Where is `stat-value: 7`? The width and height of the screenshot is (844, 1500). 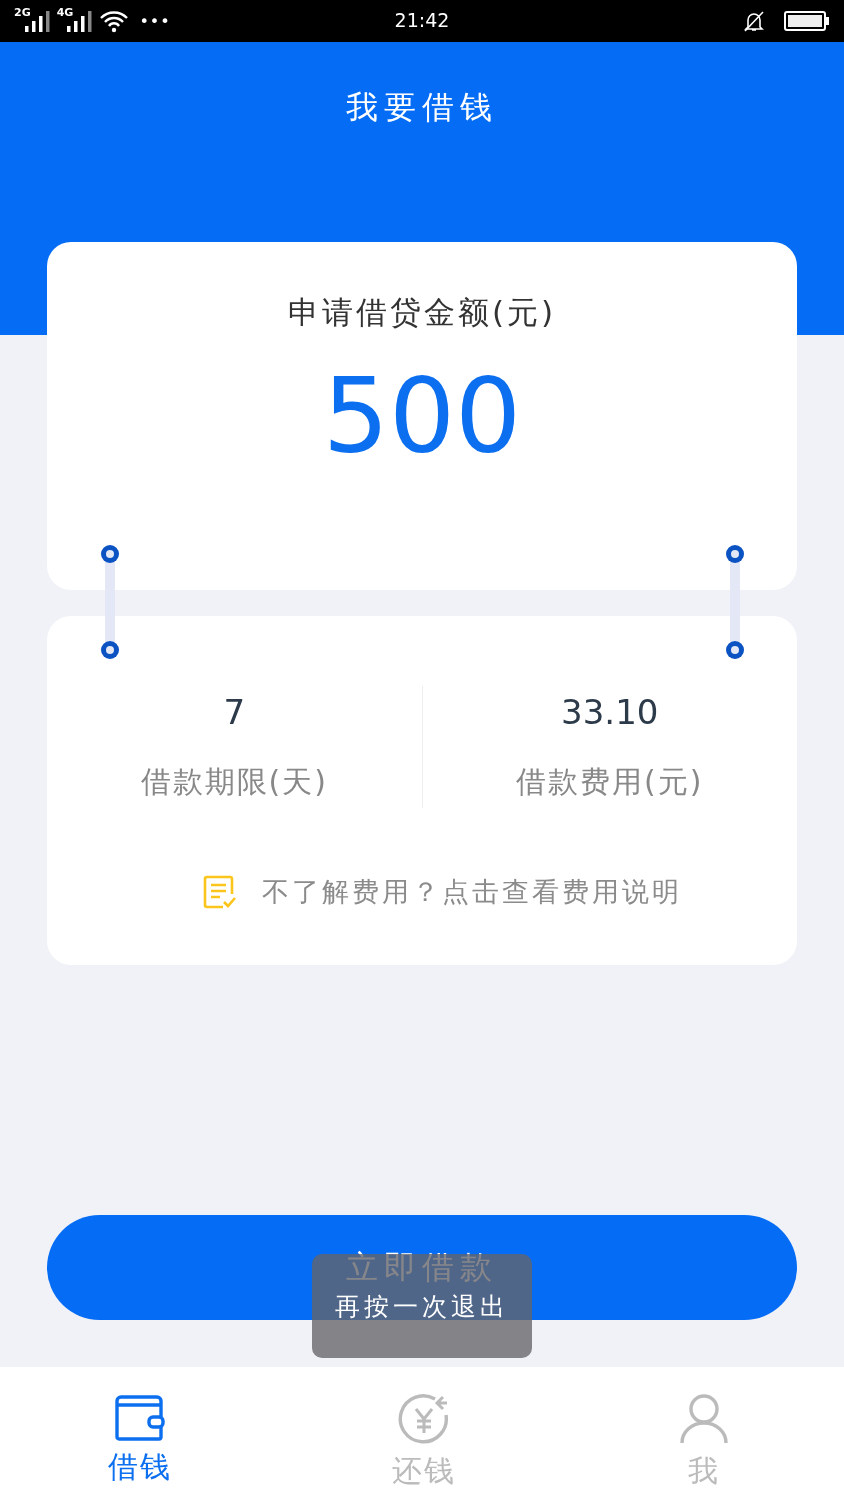
stat-value: 7 is located at coordinates (234, 712).